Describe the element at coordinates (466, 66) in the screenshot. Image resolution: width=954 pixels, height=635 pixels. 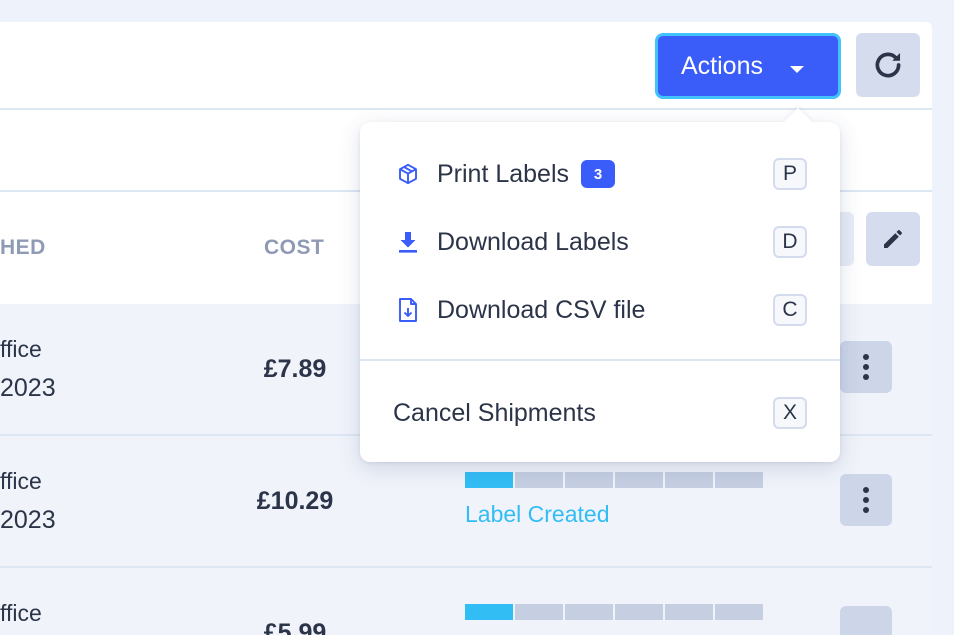
I see `toolbar: Actions` at that location.